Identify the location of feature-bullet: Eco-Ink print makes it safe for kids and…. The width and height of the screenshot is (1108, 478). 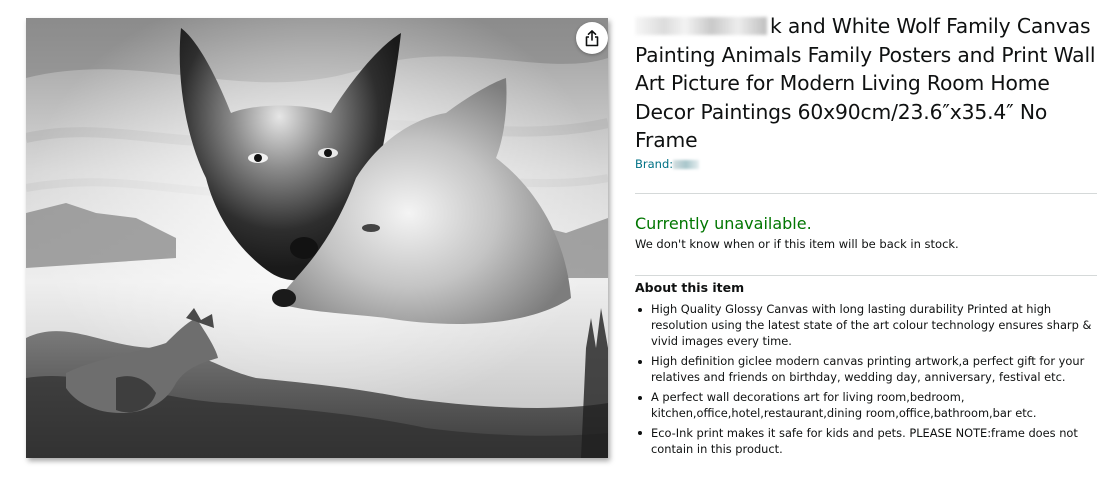
(866, 441).